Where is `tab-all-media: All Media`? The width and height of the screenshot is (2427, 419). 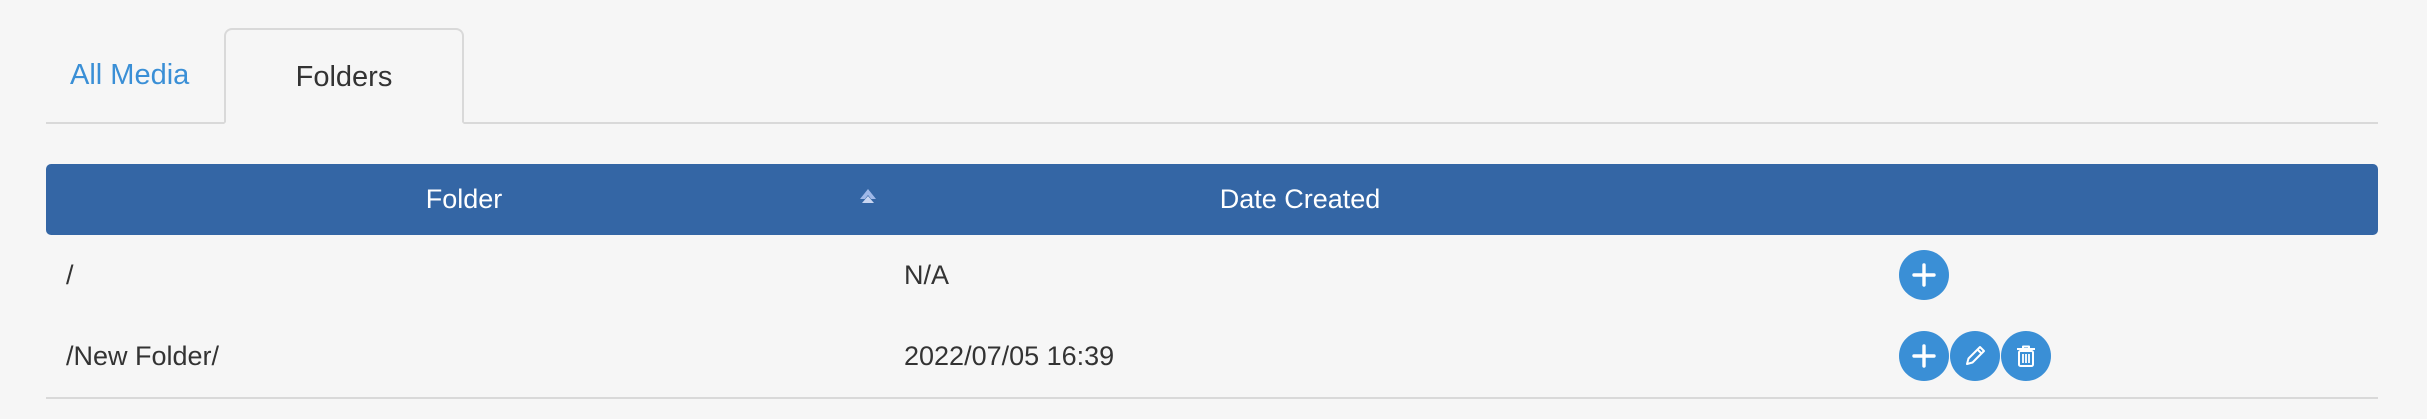 tab-all-media: All Media is located at coordinates (135, 75).